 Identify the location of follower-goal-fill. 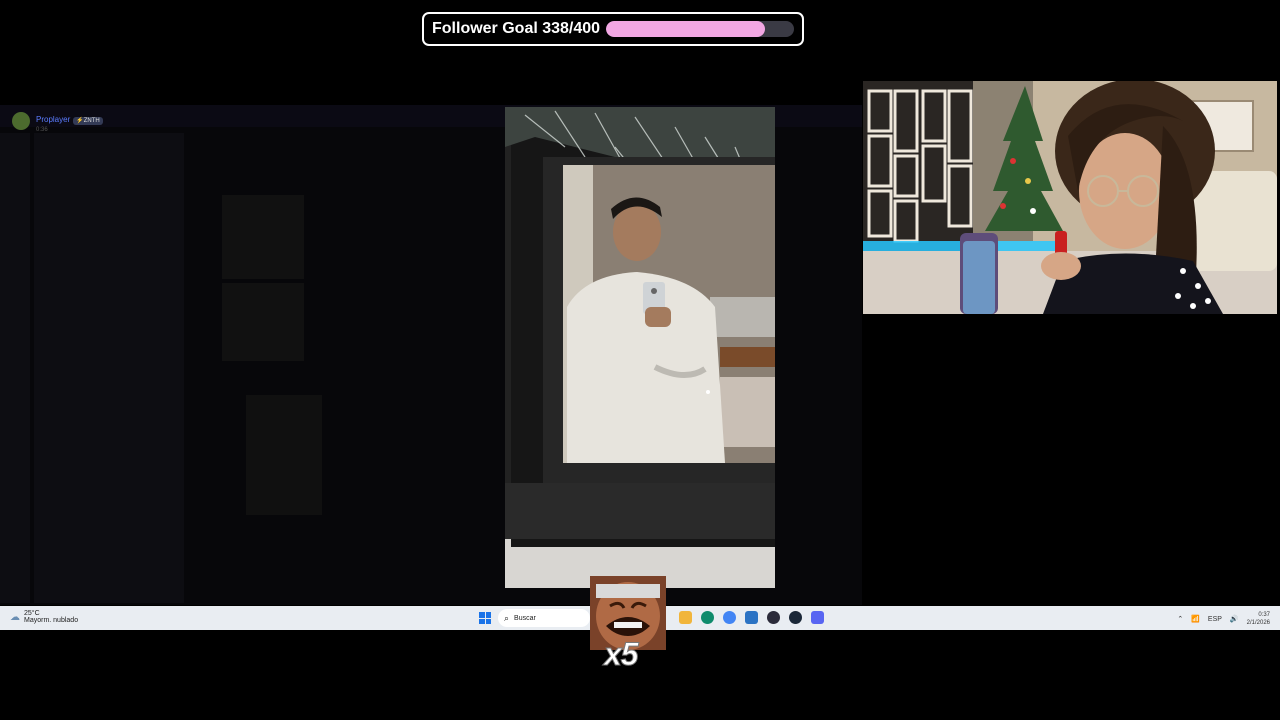
(685, 29).